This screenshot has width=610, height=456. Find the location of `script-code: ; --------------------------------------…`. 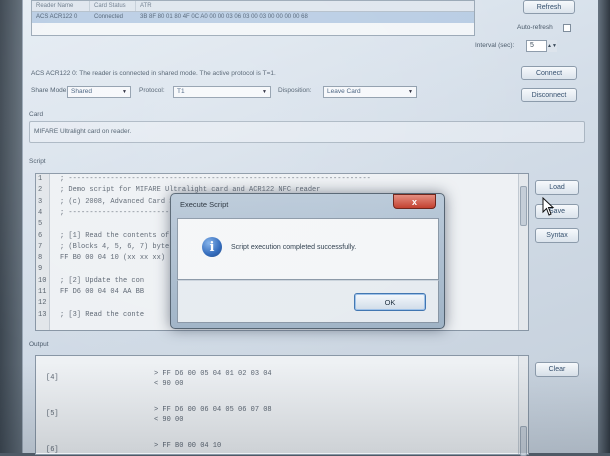

script-code: ; --------------------------------------… is located at coordinates (215, 179).